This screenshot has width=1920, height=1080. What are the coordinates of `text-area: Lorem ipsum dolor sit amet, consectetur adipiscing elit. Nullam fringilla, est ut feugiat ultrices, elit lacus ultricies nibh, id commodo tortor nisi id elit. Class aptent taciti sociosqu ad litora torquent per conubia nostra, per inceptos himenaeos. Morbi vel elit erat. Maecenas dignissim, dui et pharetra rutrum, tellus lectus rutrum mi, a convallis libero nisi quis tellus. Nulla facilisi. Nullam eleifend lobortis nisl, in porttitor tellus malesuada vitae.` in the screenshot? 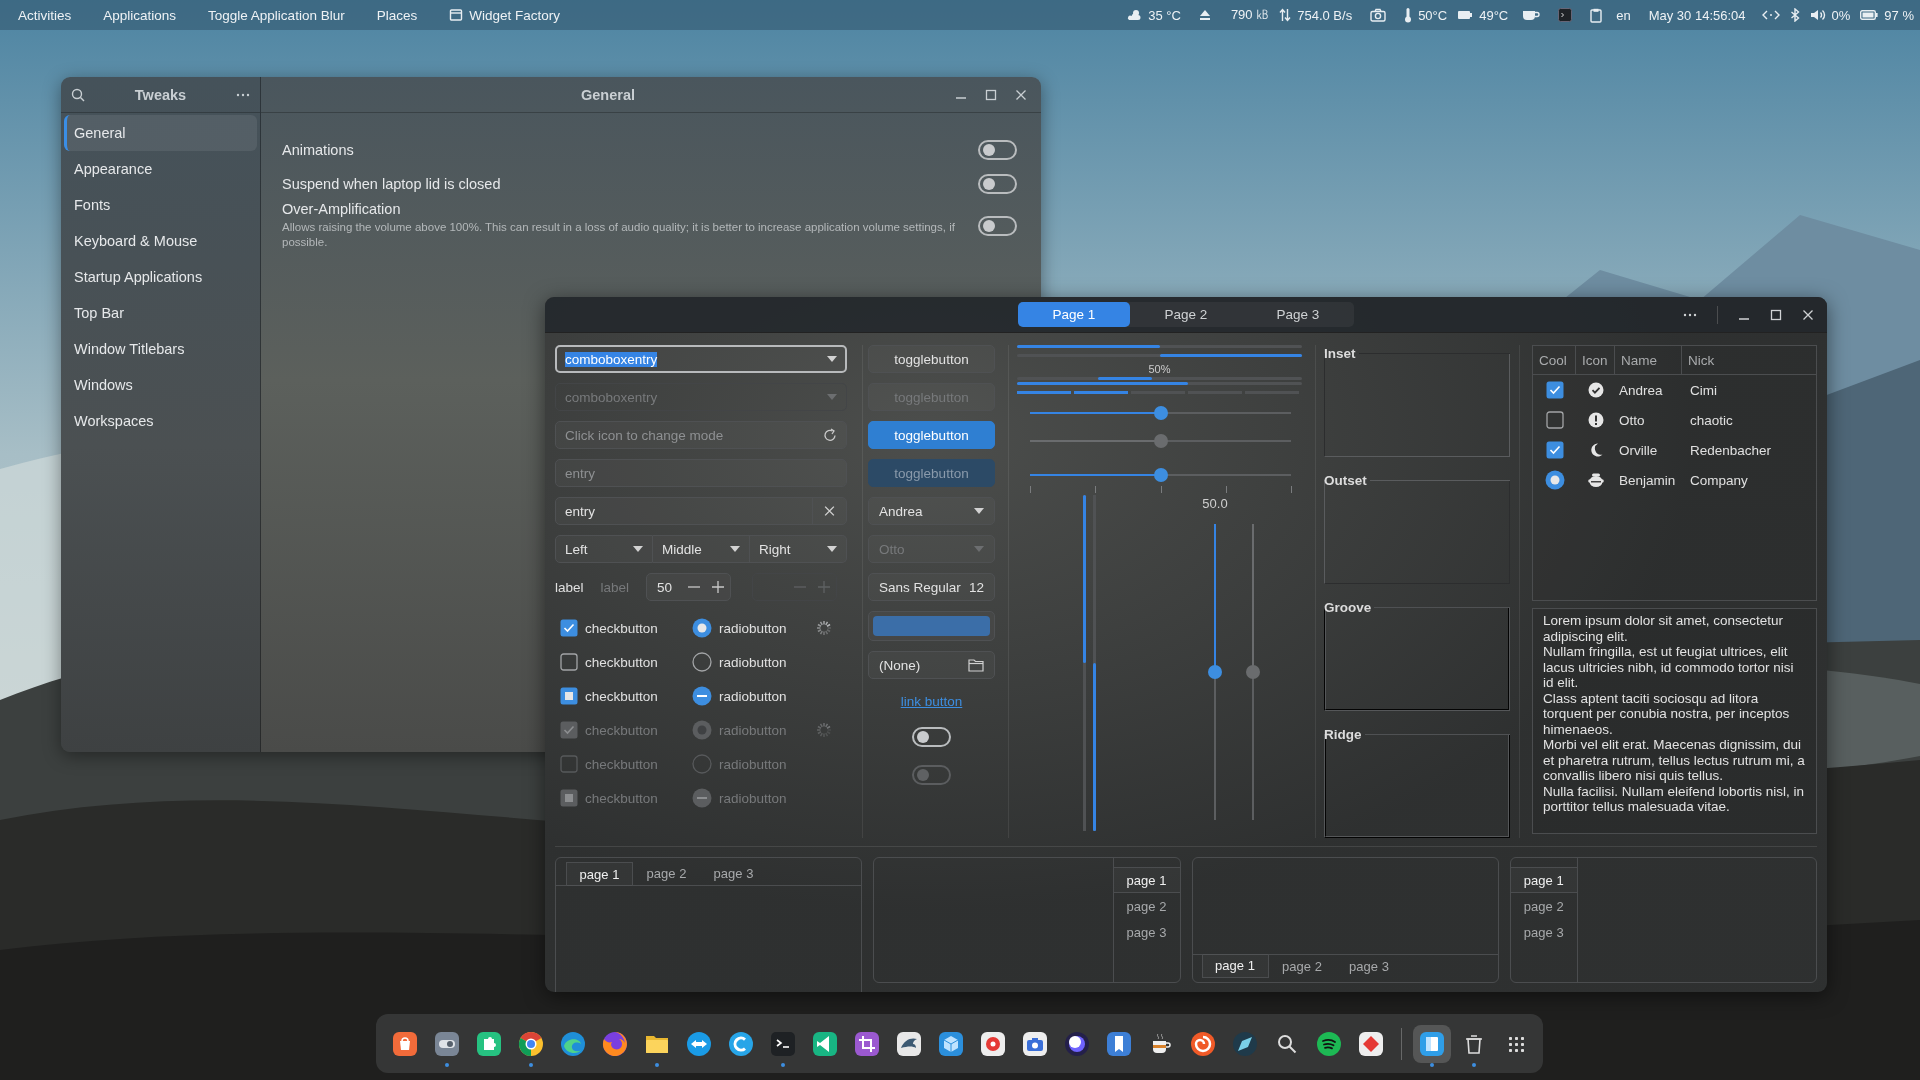 It's located at (1674, 721).